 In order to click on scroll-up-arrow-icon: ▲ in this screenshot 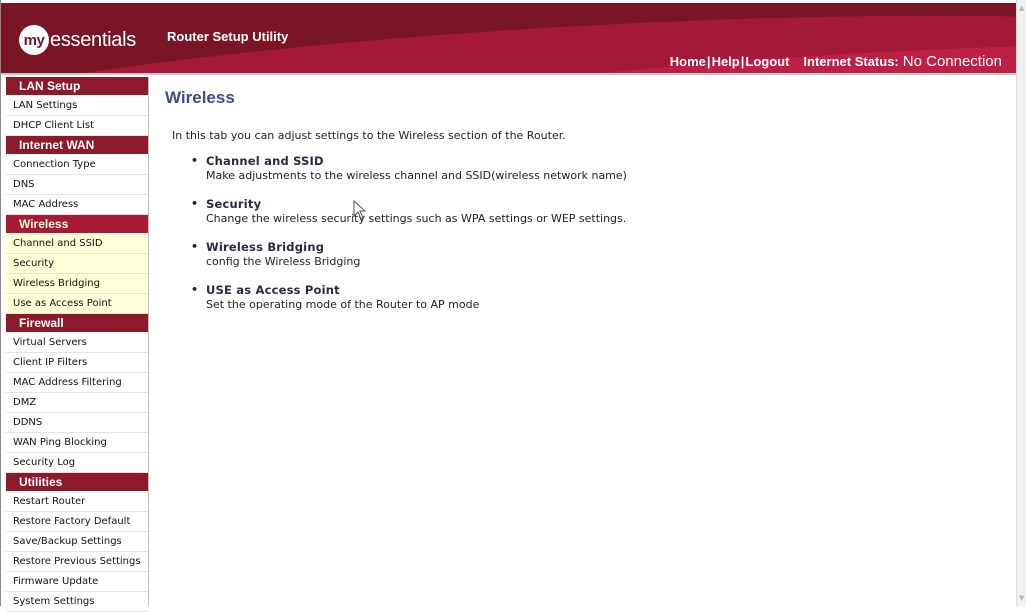, I will do `click(1021, 8)`.